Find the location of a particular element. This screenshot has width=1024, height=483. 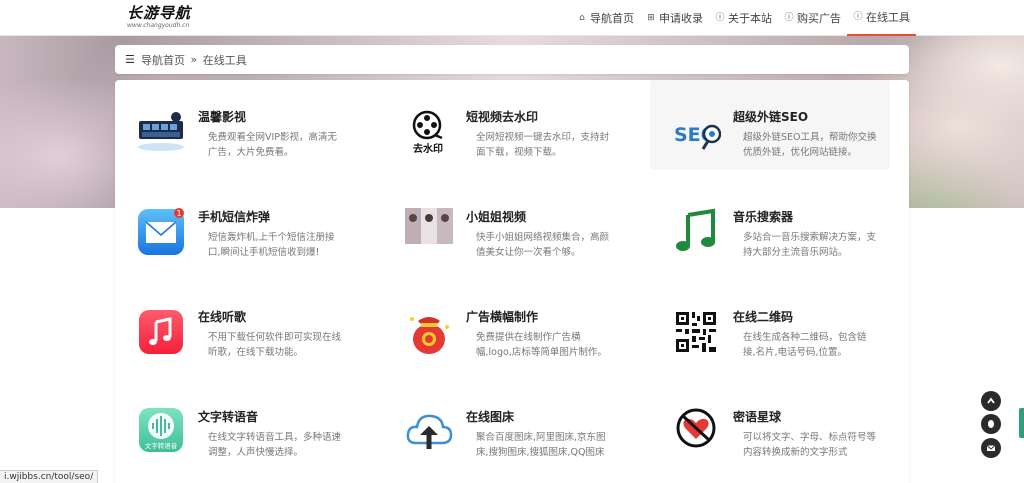

tool-card-music-search: 音乐搜索器 多站合一音乐搜索解决方案，支持大部分主流音乐网站。 is located at coordinates (770, 225).